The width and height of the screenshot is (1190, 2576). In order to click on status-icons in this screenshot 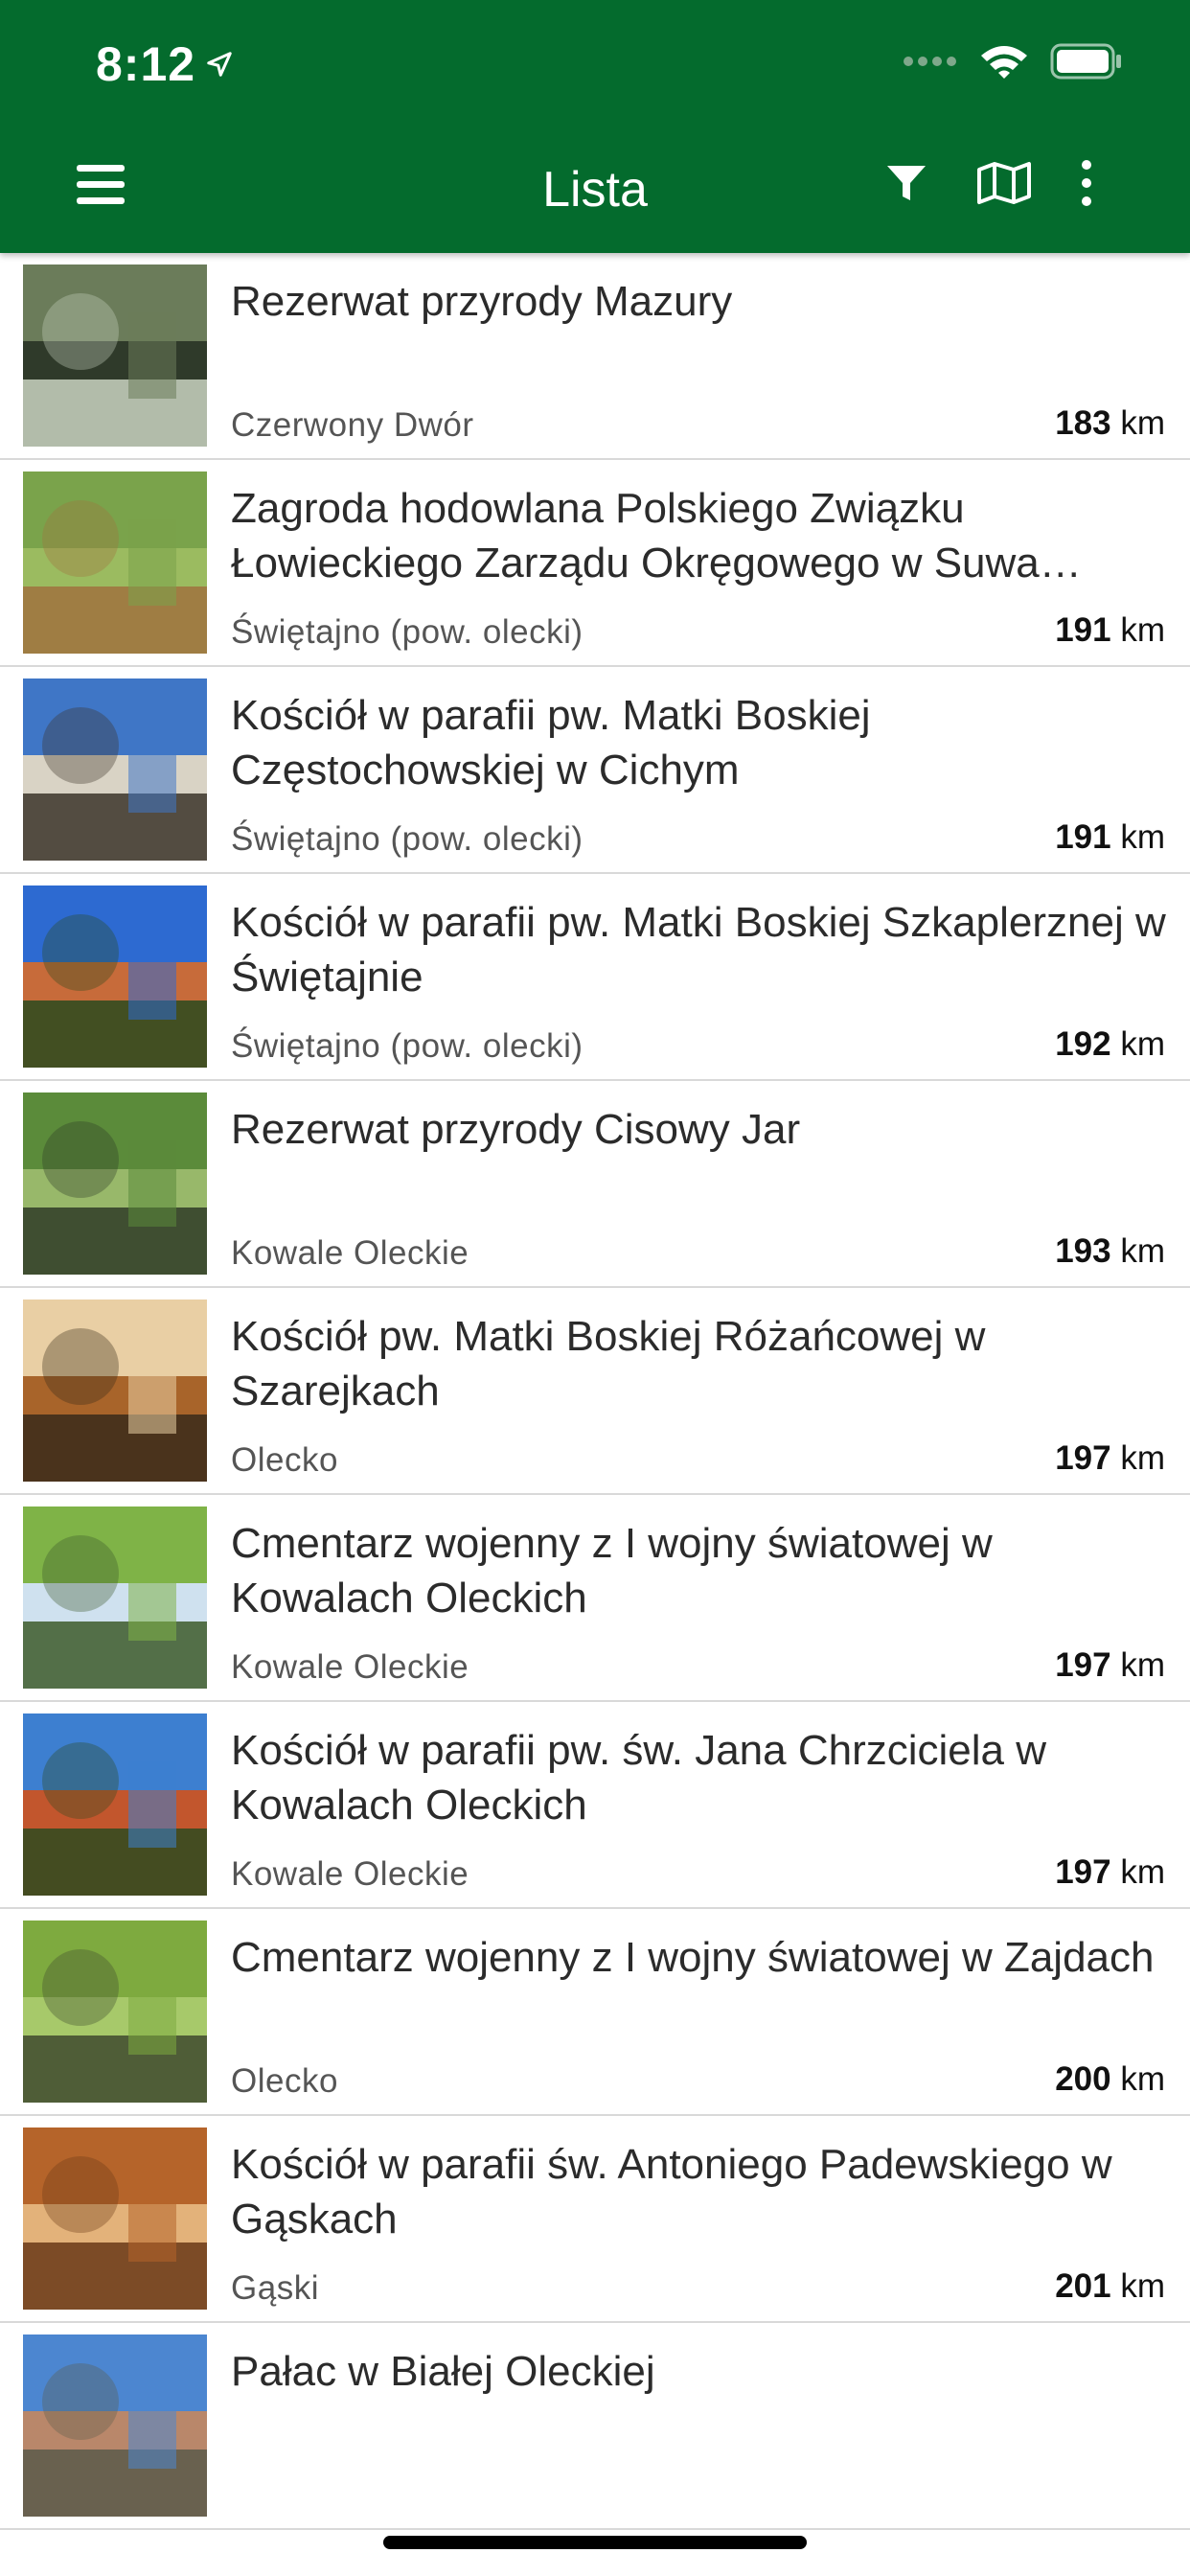, I will do `click(1013, 61)`.